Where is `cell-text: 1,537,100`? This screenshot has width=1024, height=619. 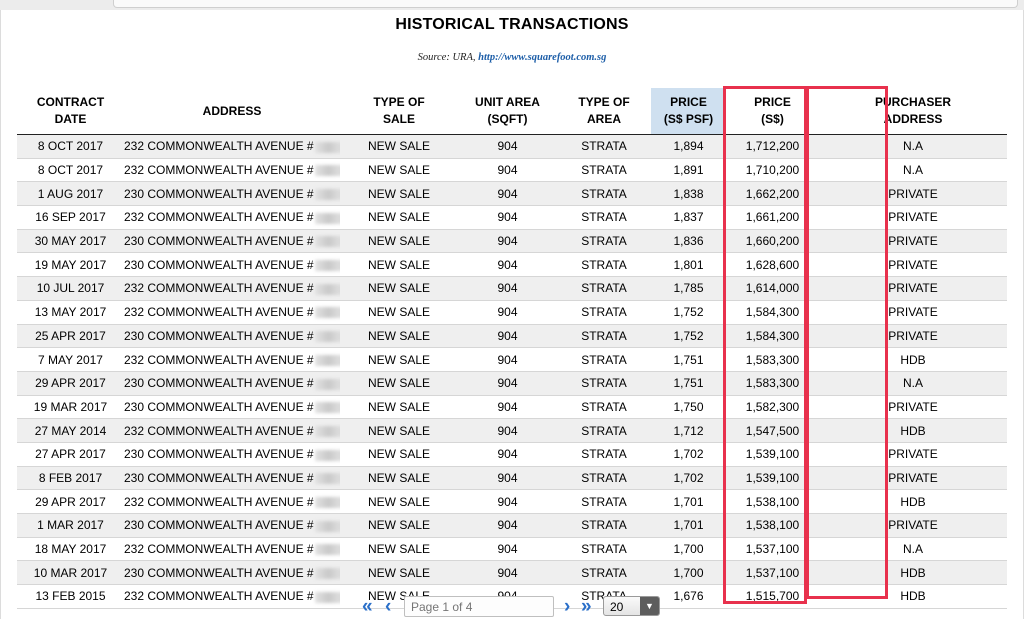
cell-text: 1,537,100 is located at coordinates (772, 572).